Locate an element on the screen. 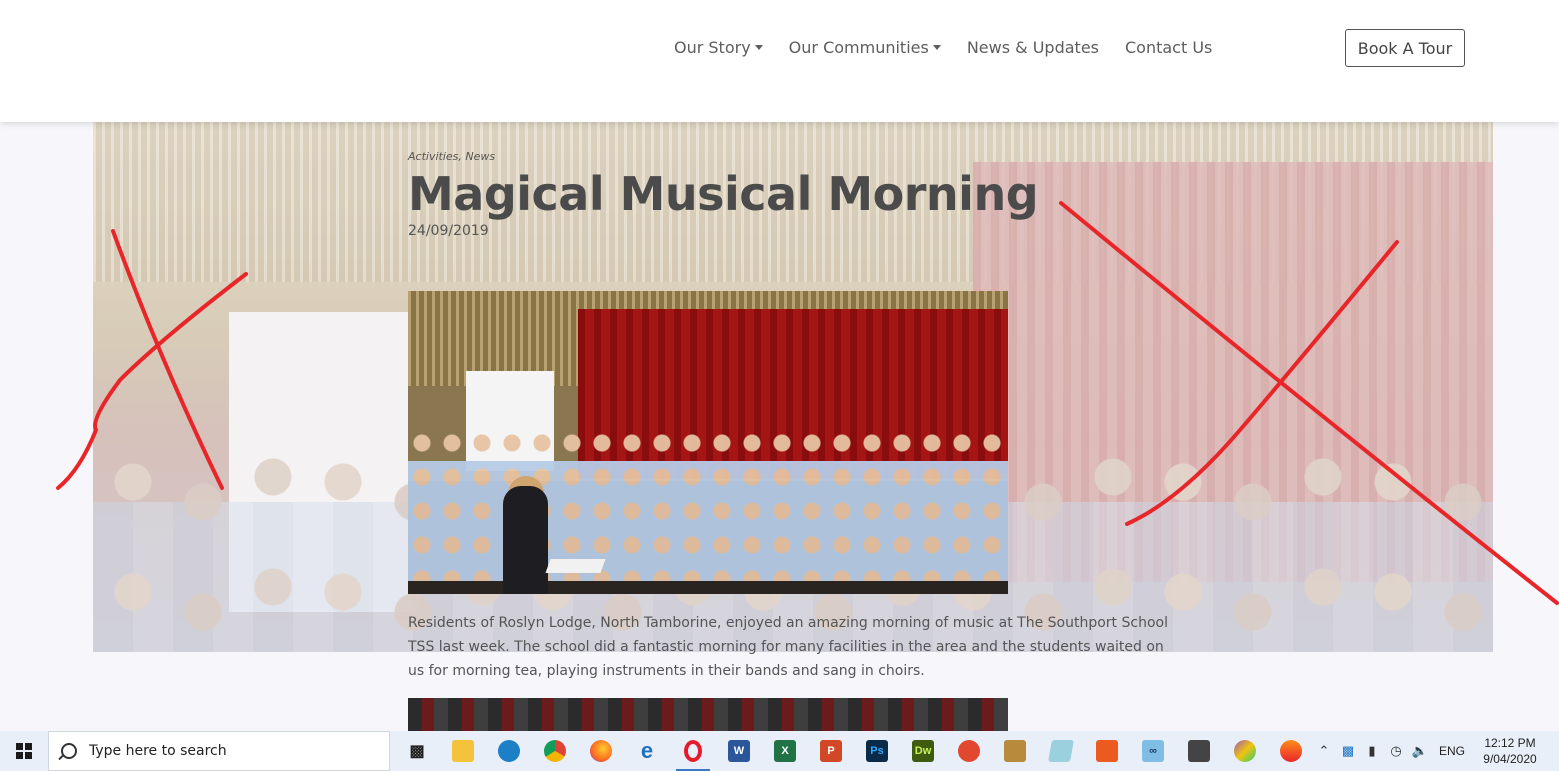 Image resolution: width=1559 pixels, height=771 pixels. edge-legacy-icon: e is located at coordinates (647, 751).